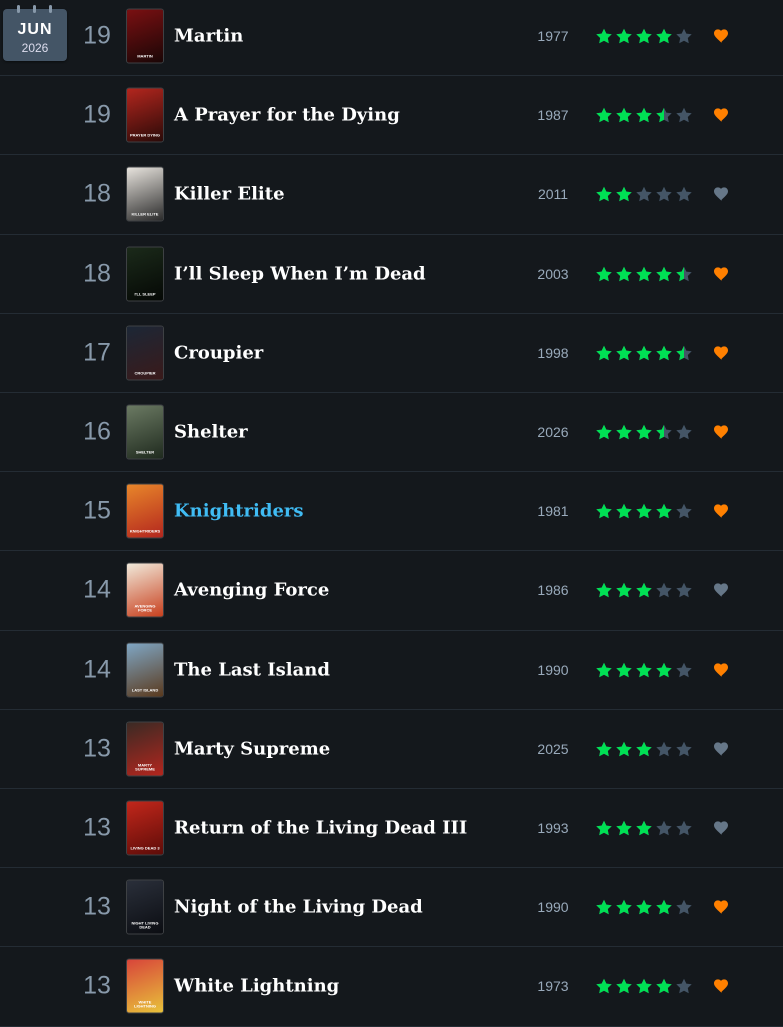  Describe the element at coordinates (145, 907) in the screenshot. I see `film-poster: NIGHT LIVING DEAD` at that location.